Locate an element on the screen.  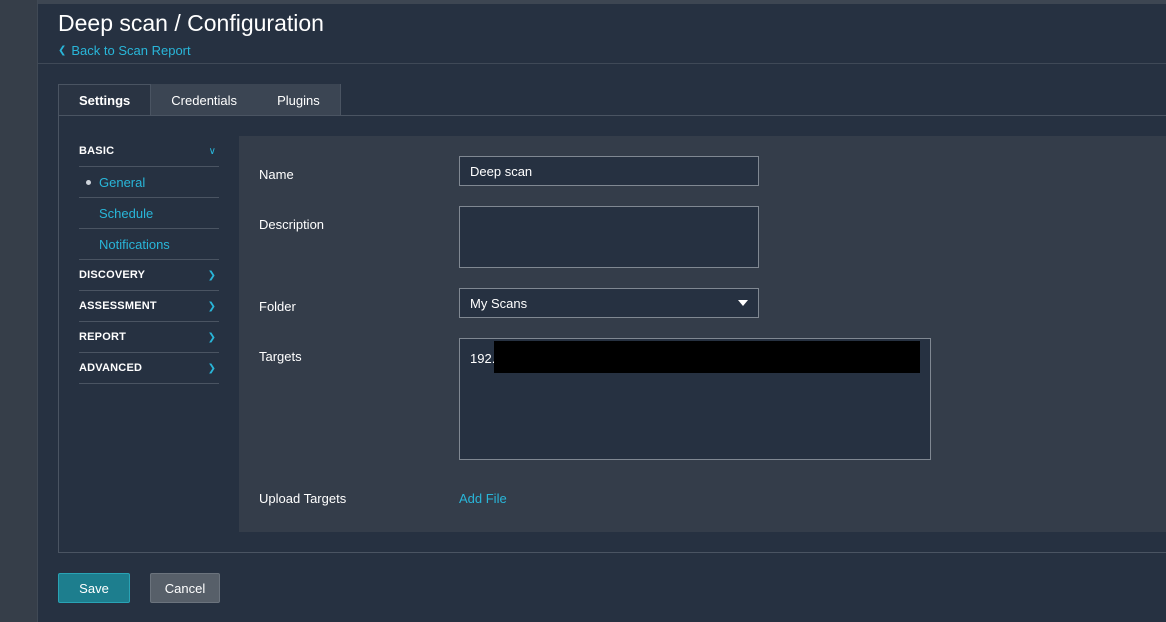
tab-bar: Settings Credentials Plugins is located at coordinates (199, 100).